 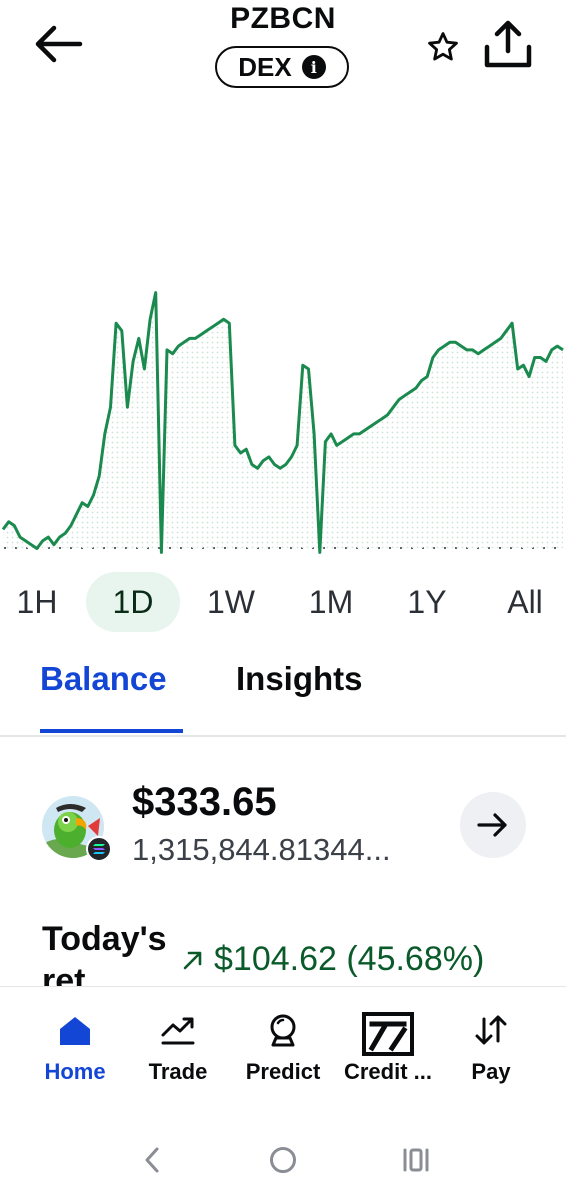 I want to click on chevron-left-icon, so click(x=152, y=1160).